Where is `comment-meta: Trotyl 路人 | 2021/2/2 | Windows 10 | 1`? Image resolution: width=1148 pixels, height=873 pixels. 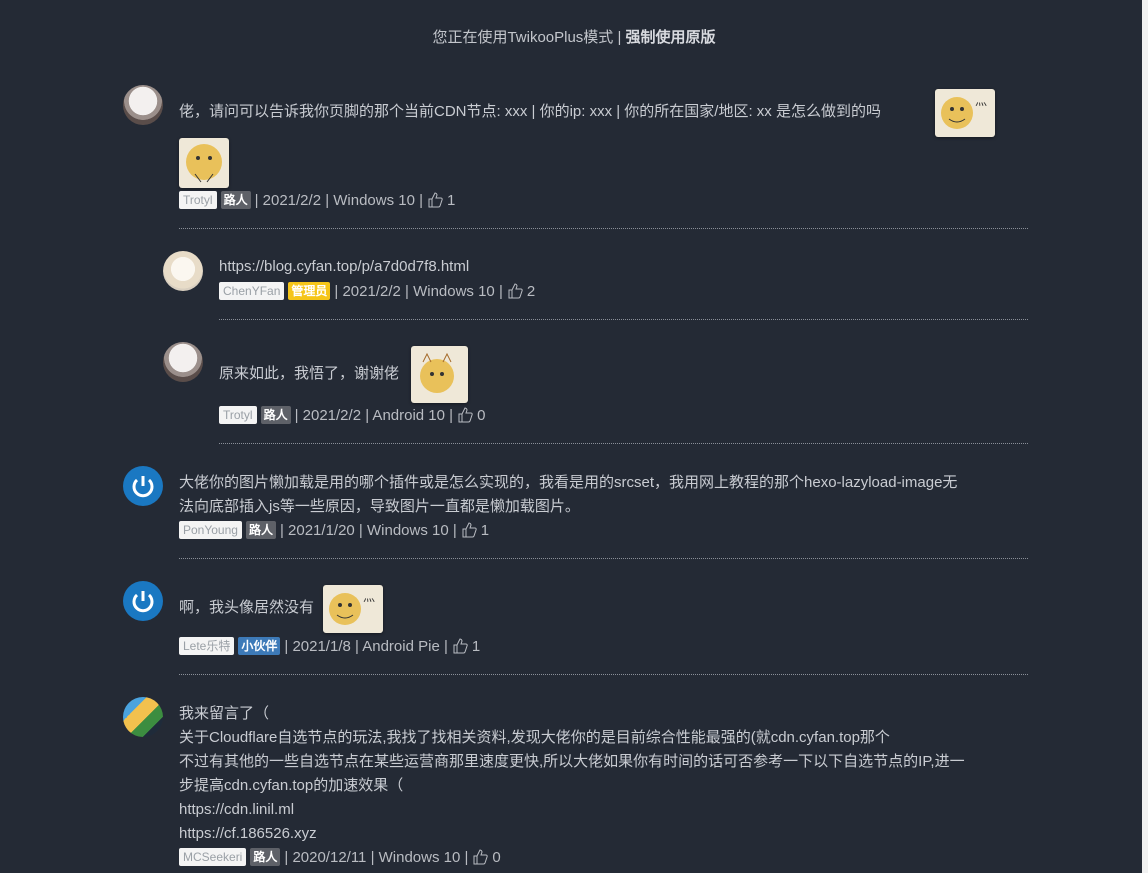 comment-meta: Trotyl 路人 | 2021/2/2 | Windows 10 | 1 is located at coordinates (317, 200).